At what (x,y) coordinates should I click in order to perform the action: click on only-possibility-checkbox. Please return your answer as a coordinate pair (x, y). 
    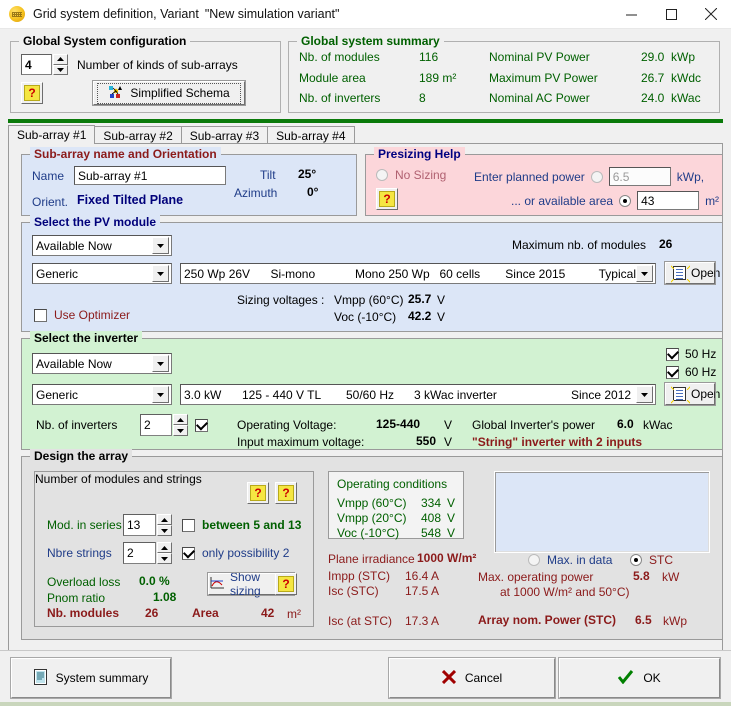
    Looking at the image, I should click on (188, 553).